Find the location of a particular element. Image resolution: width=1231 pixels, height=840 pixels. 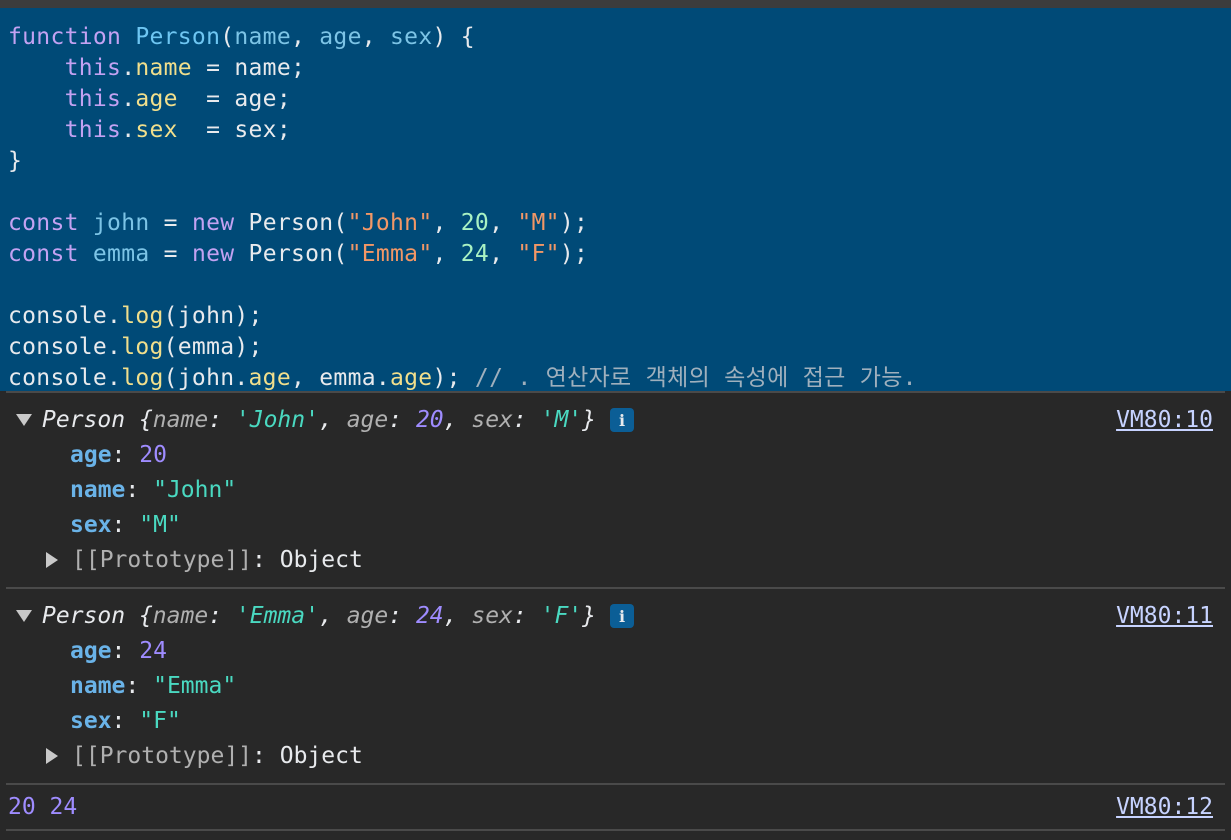

code-token: emma is located at coordinates (121, 254).